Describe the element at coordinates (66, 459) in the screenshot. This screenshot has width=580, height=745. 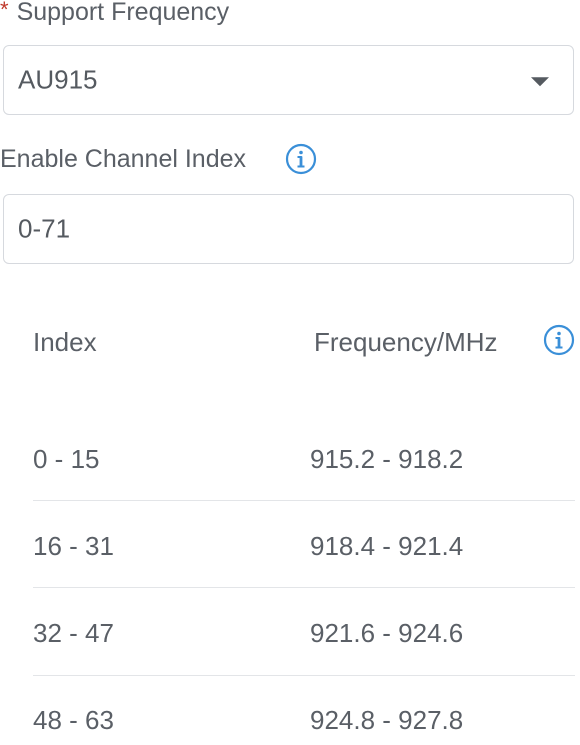
I see `row-index: 0 - 15` at that location.